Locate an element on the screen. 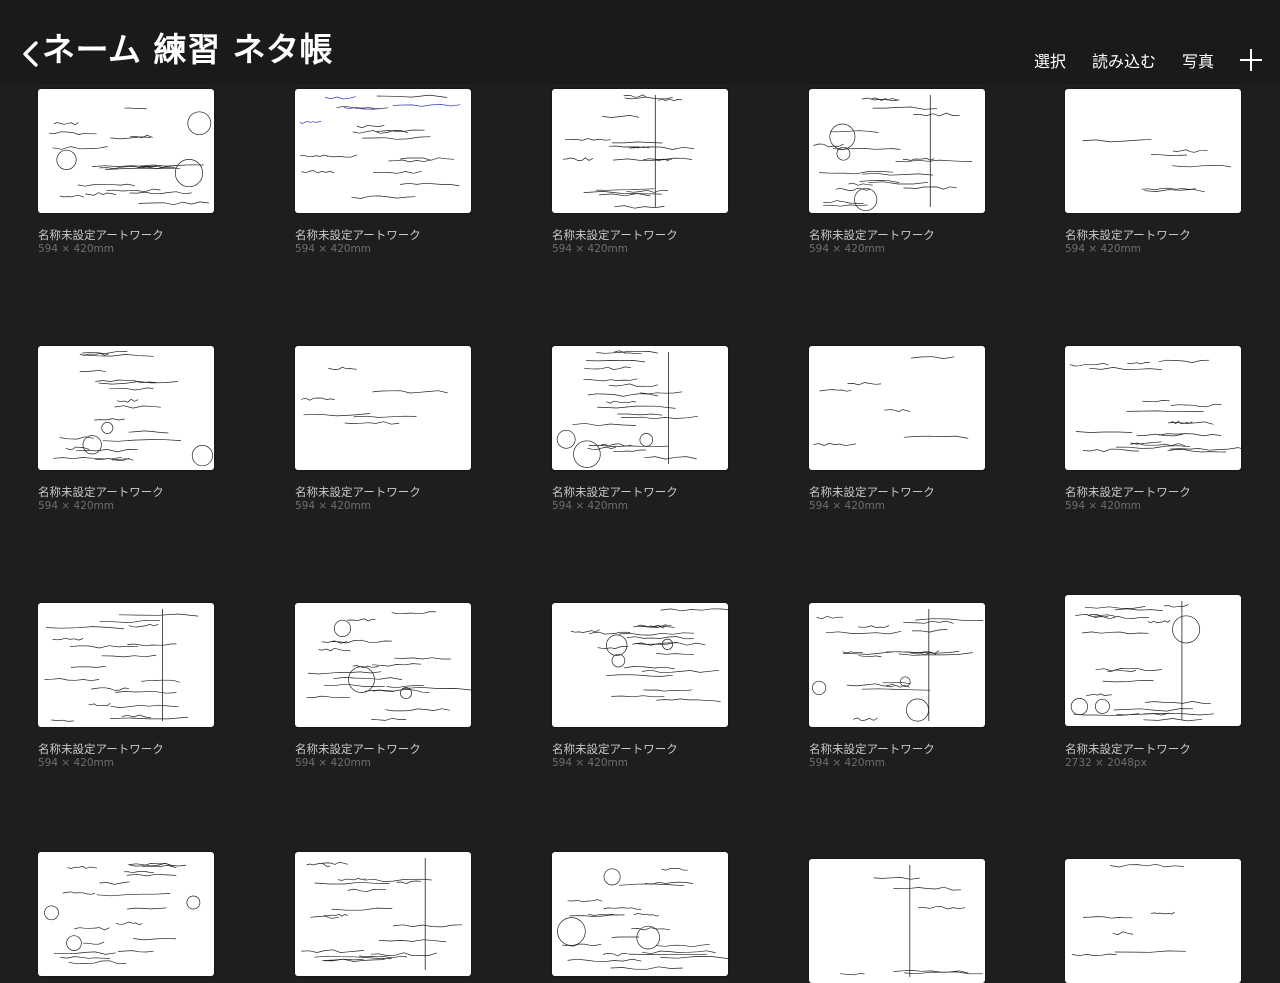  artwork-size: 2732 × 2048px is located at coordinates (1106, 763).